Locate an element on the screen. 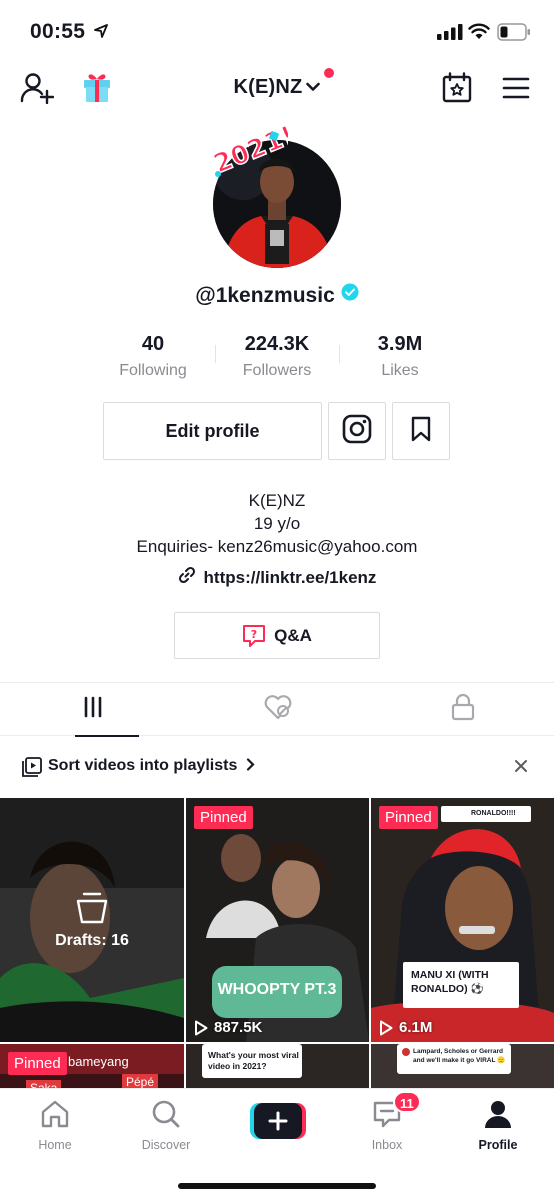 The image size is (554, 1200). calendar-star-icon is located at coordinates (457, 90).